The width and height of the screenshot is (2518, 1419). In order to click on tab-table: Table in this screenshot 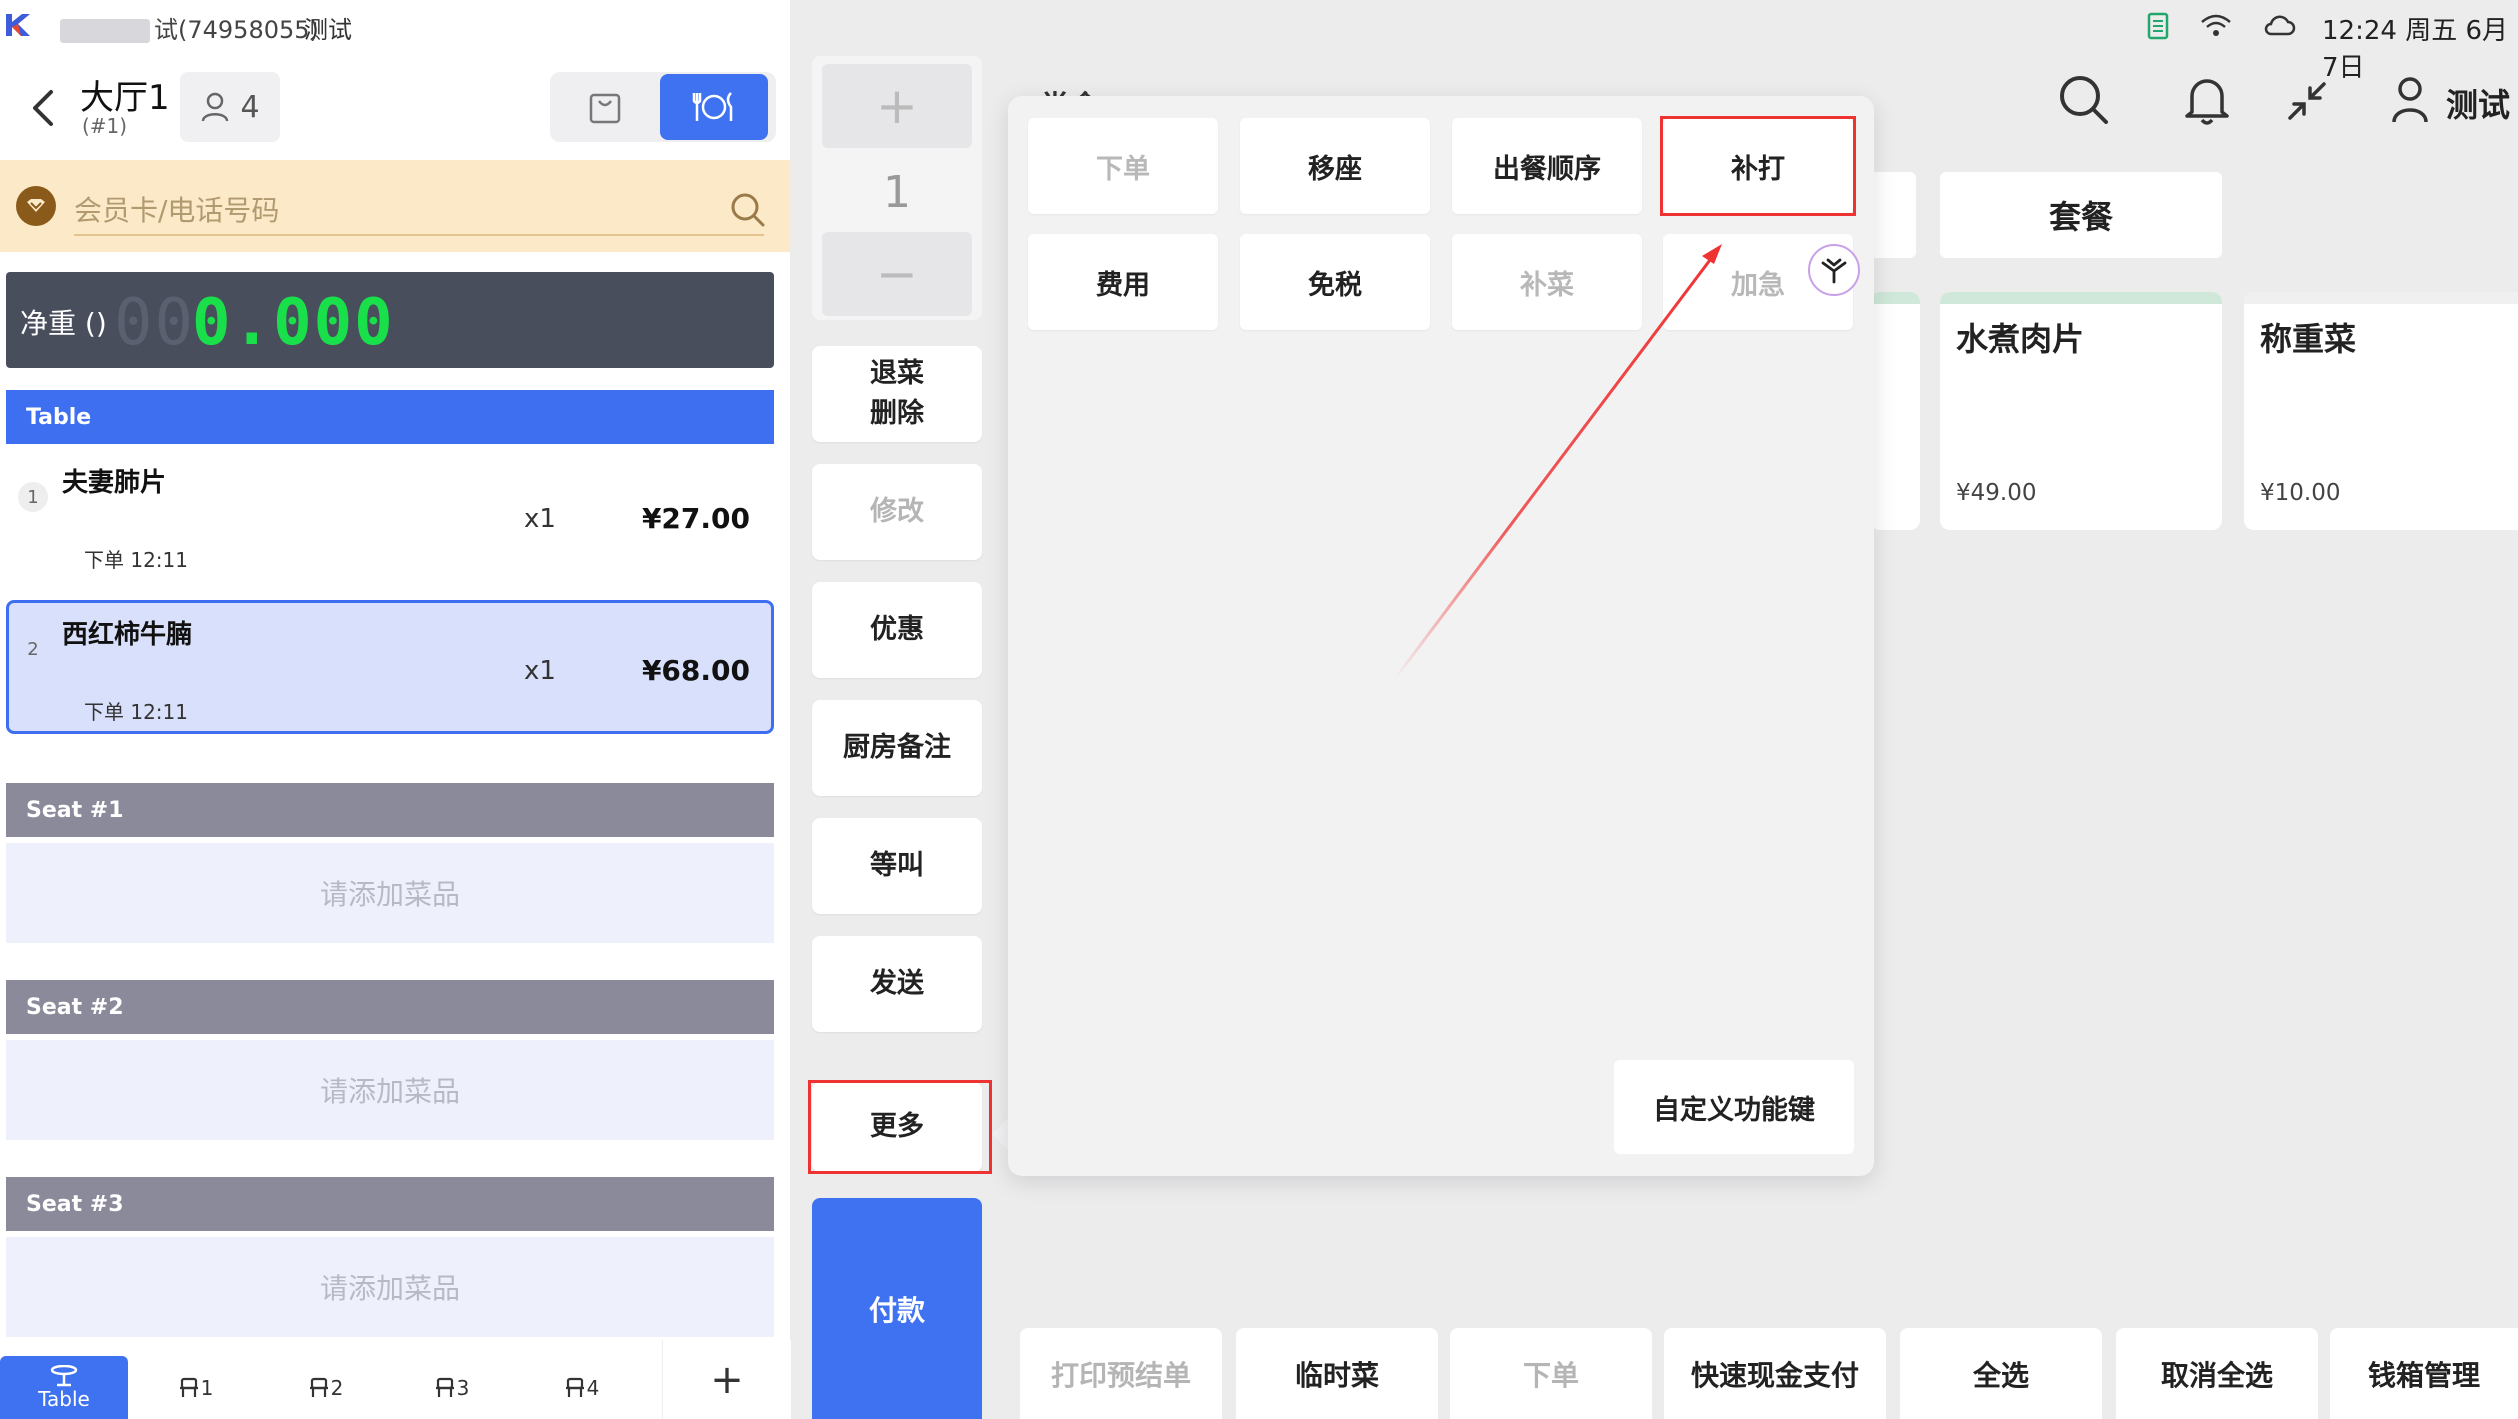, I will do `click(64, 1387)`.